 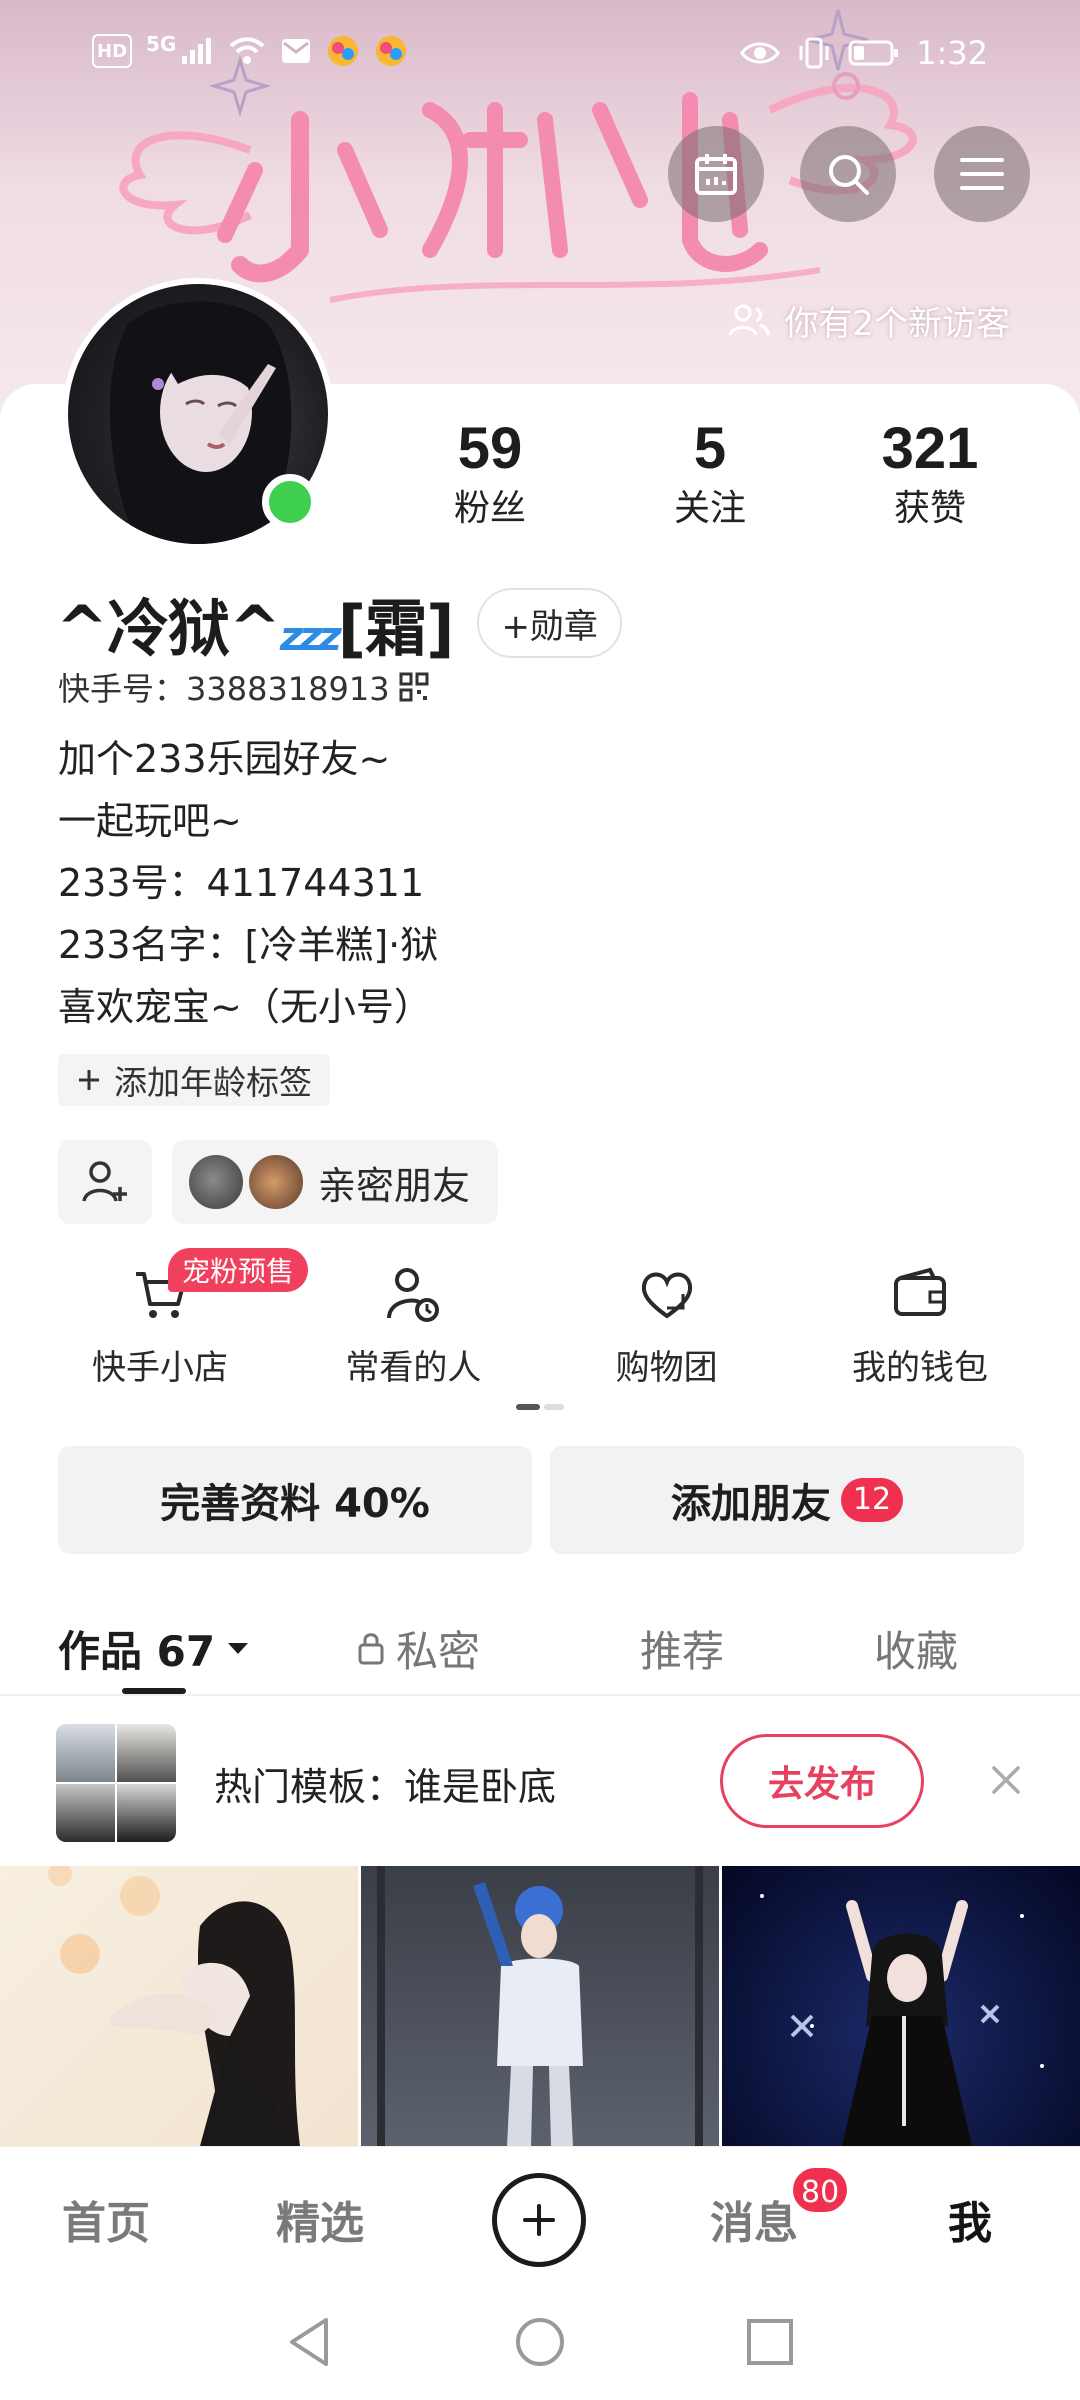 I want to click on add-age-tag-button: 添加年龄标签, so click(x=194, y=1080).